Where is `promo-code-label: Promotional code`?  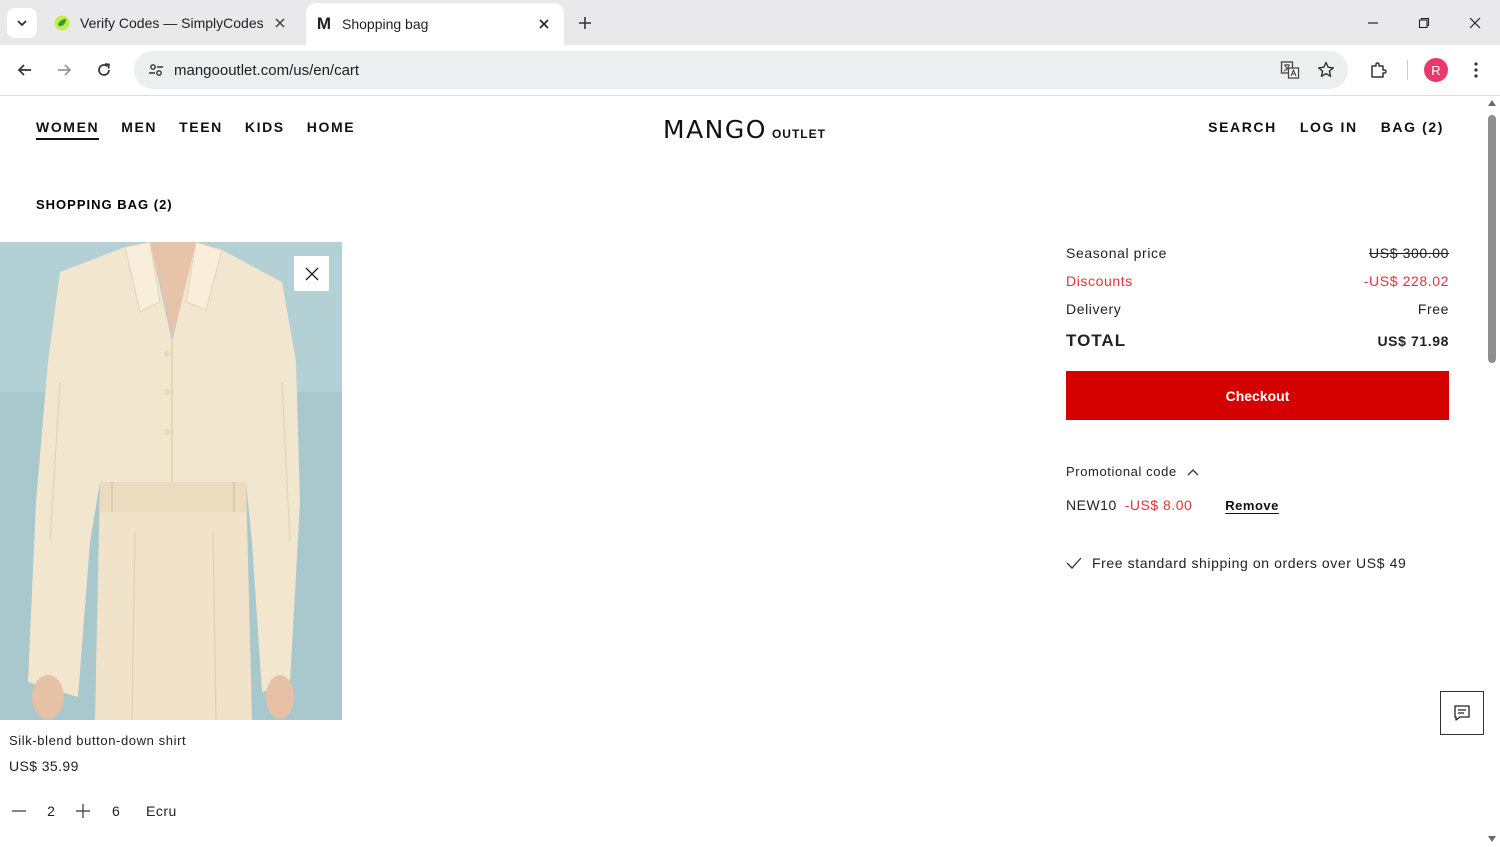 promo-code-label: Promotional code is located at coordinates (1121, 471).